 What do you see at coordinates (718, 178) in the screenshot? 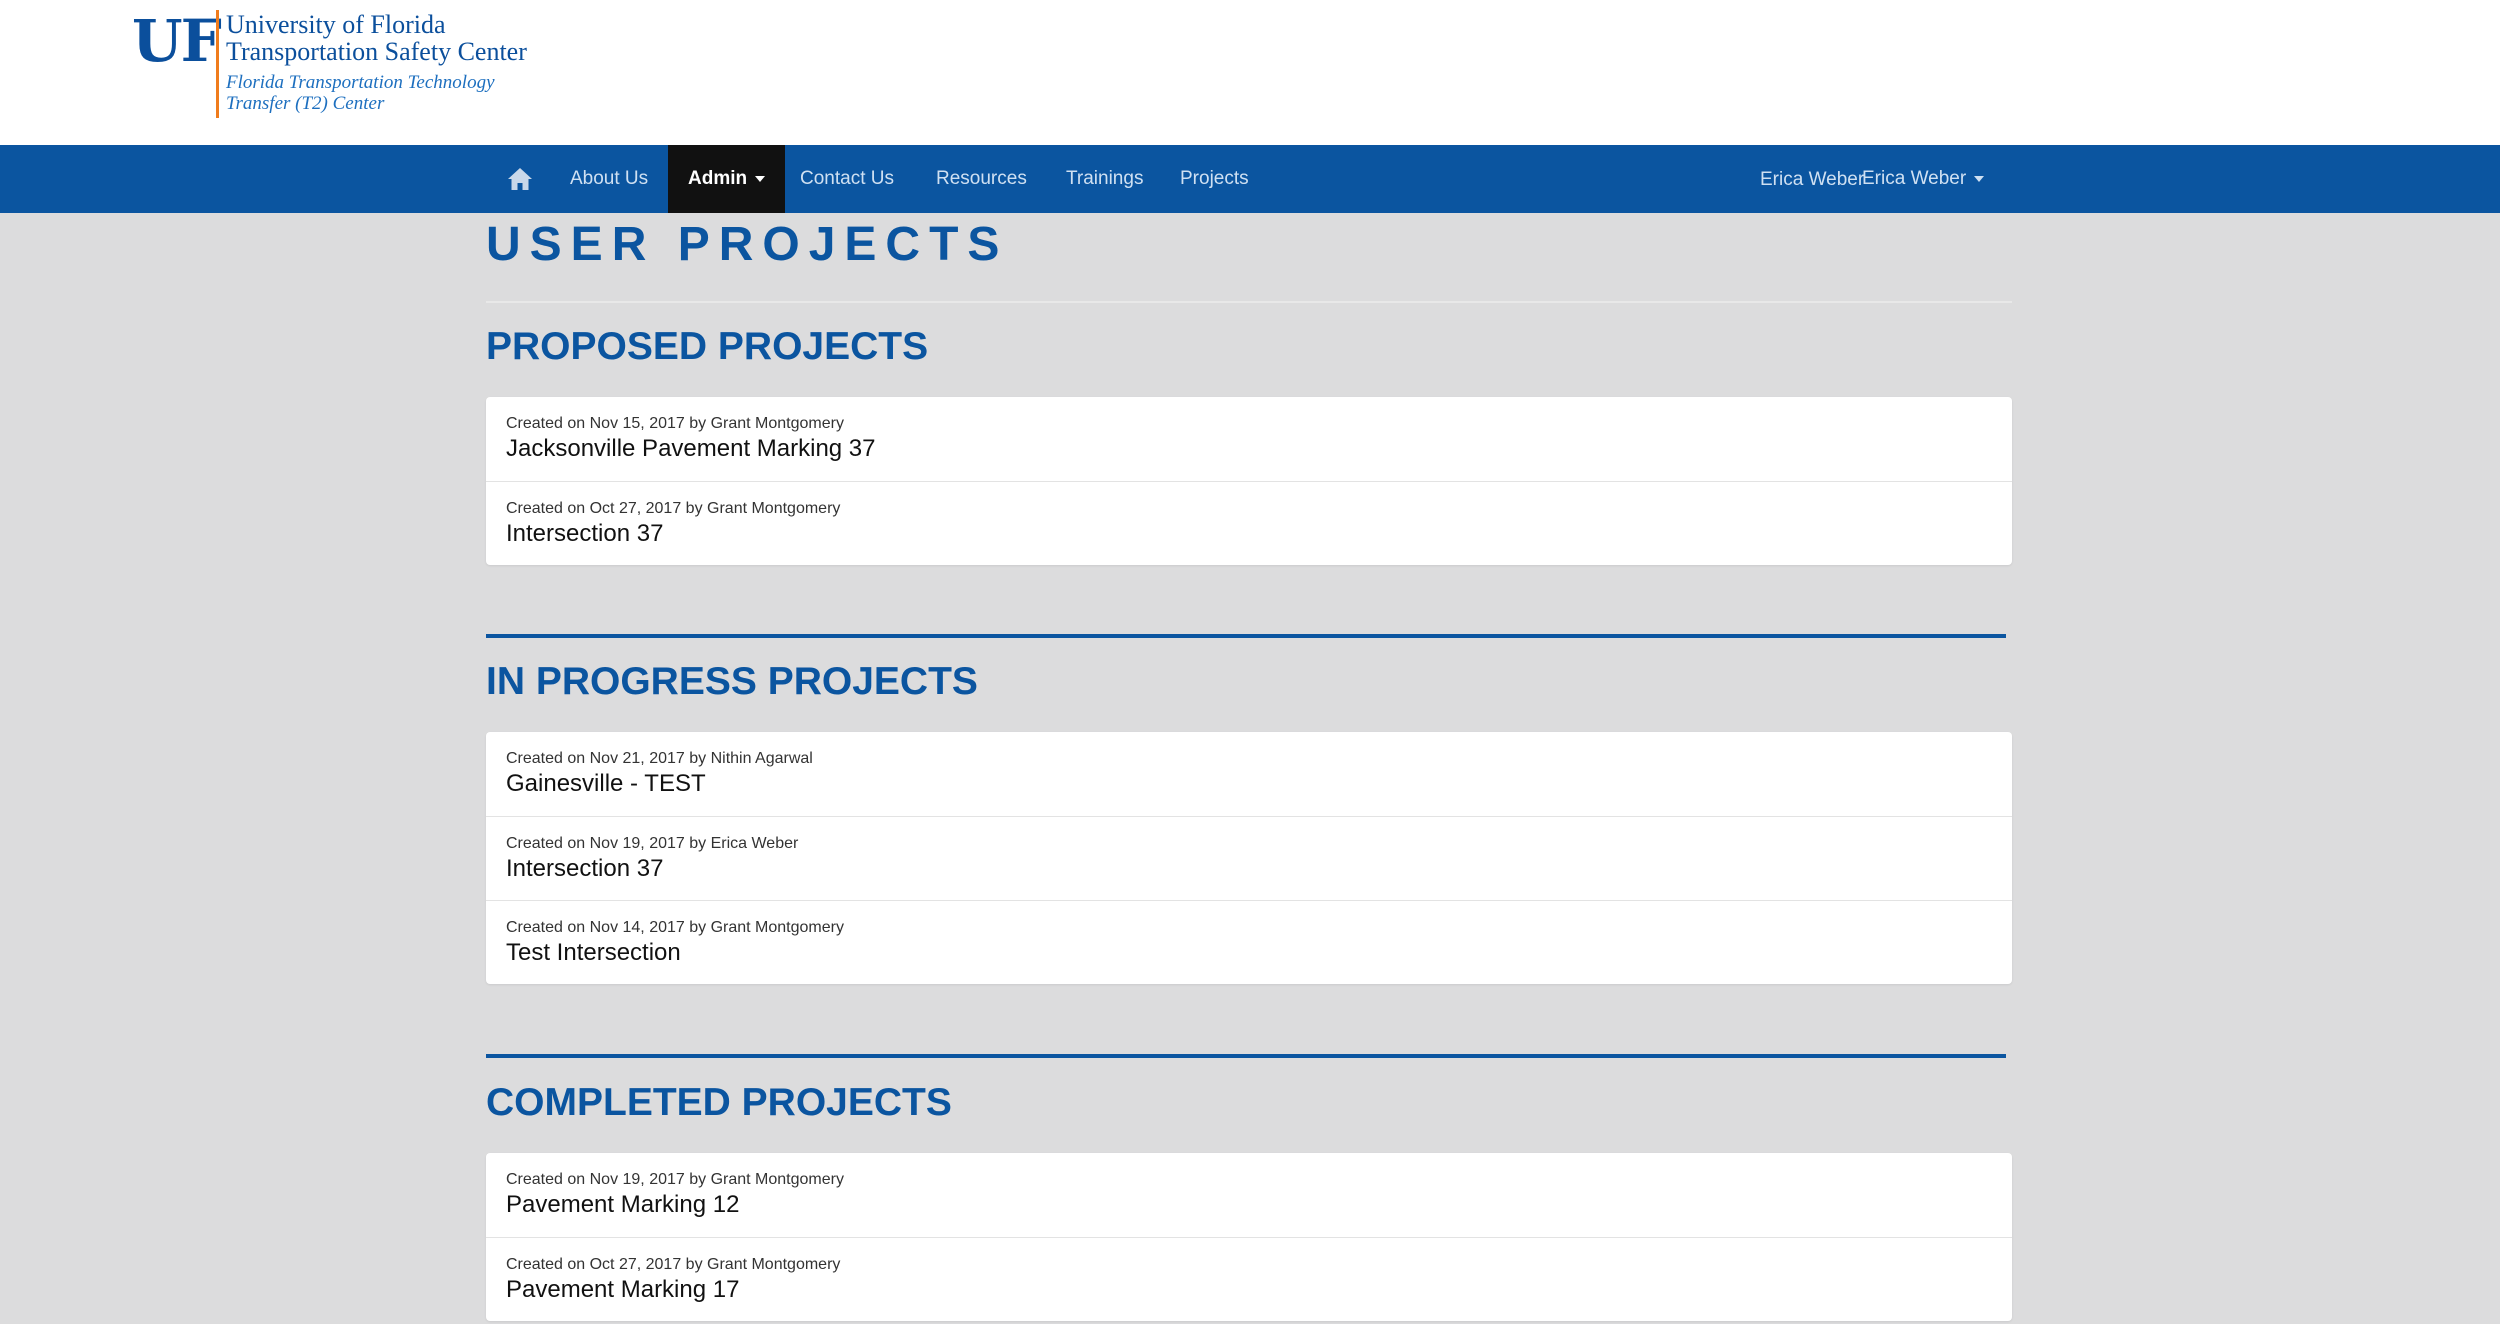
I see `nav-admin-label: Admin` at bounding box center [718, 178].